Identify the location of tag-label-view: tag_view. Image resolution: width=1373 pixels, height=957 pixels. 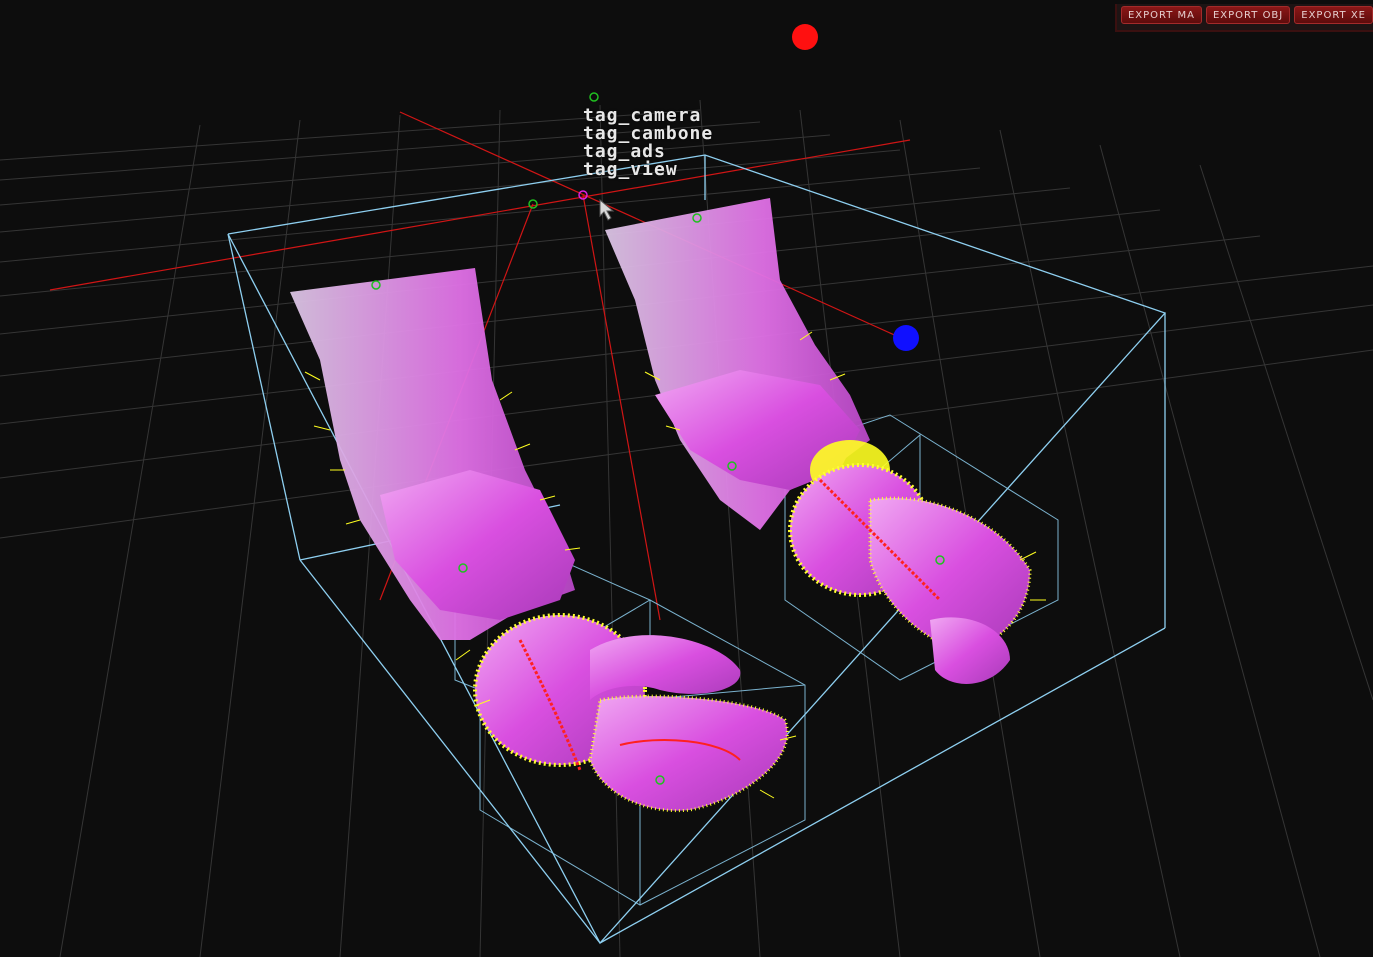
(630, 169).